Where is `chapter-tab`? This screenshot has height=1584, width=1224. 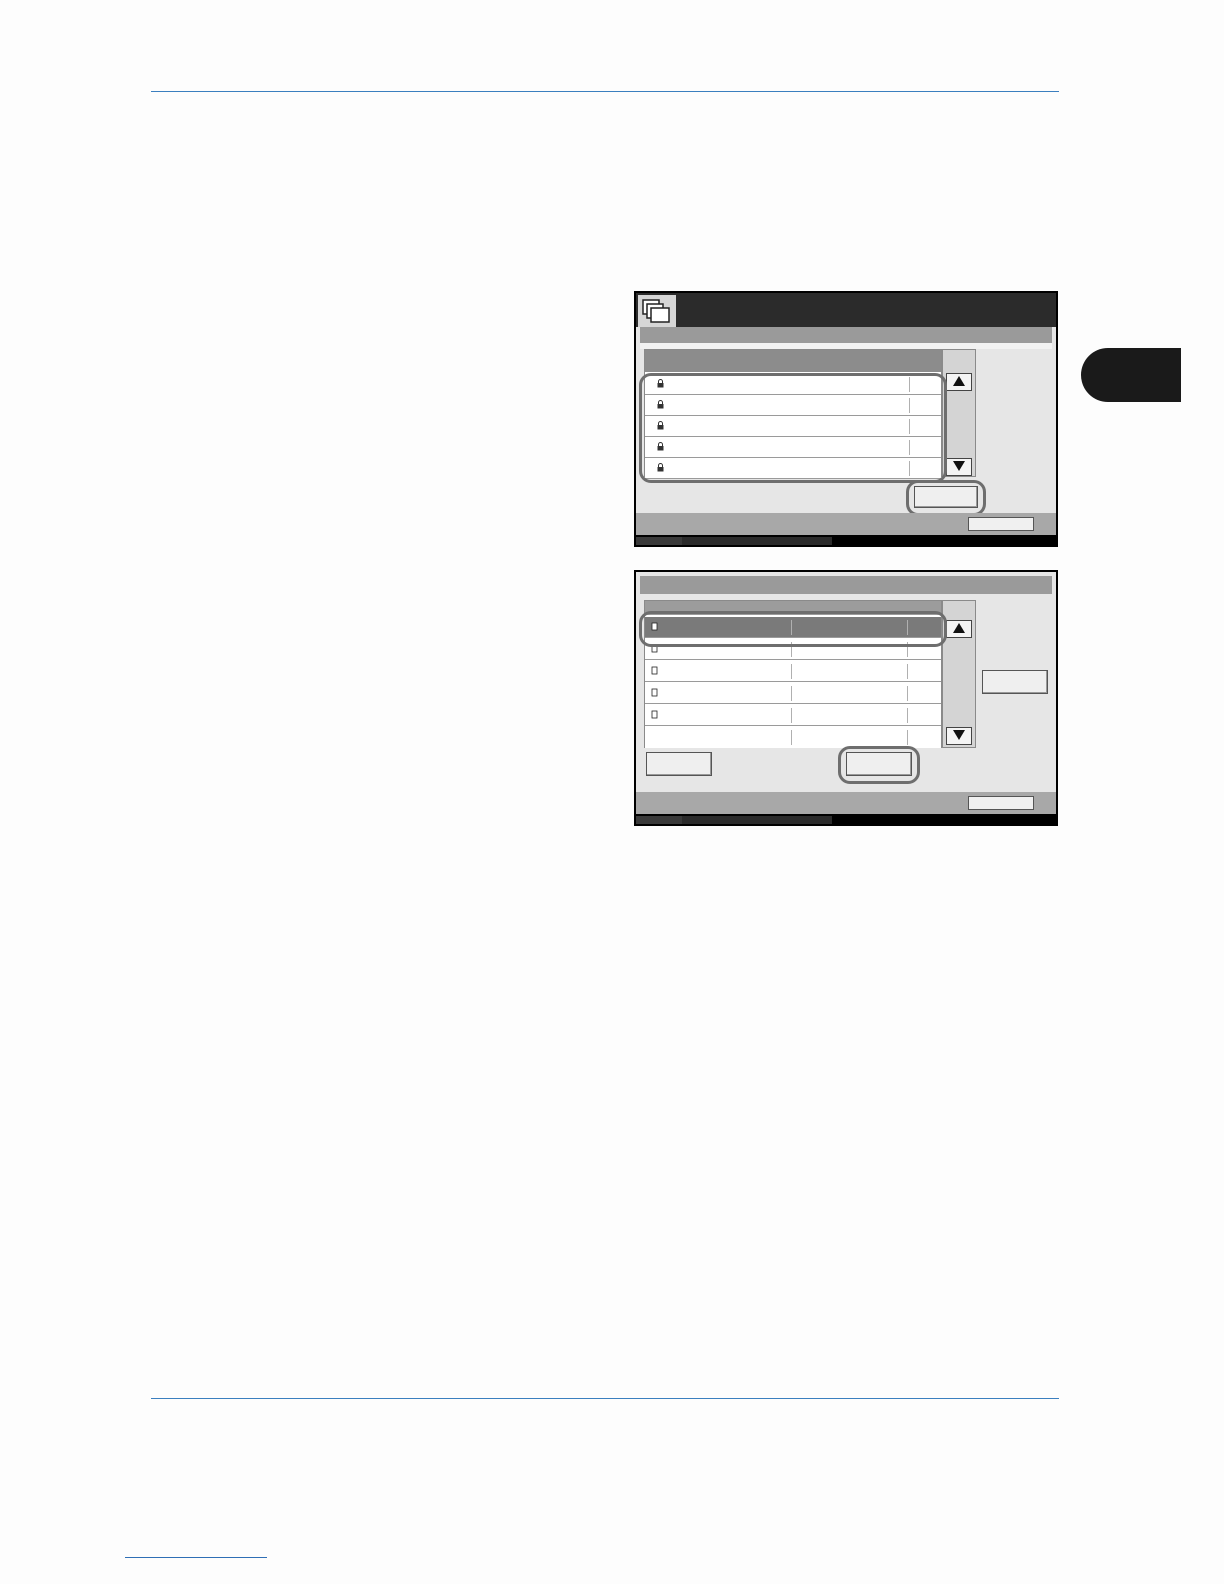 chapter-tab is located at coordinates (1131, 375).